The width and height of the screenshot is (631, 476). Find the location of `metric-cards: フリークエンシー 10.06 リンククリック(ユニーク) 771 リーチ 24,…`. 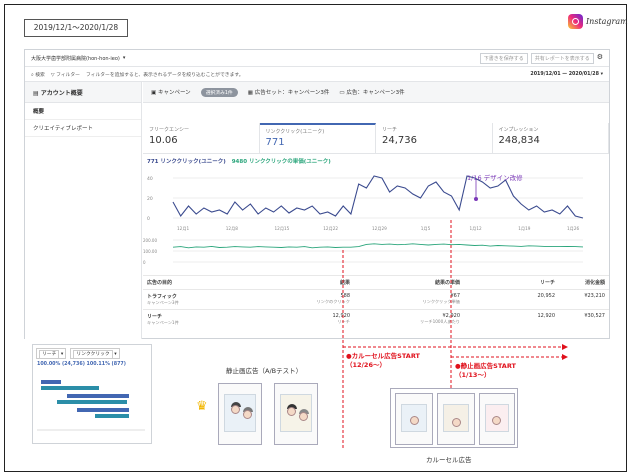

metric-cards: フリークエンシー 10.06 リンククリック(ユニーク) 771 リーチ 24,… is located at coordinates (376, 138).